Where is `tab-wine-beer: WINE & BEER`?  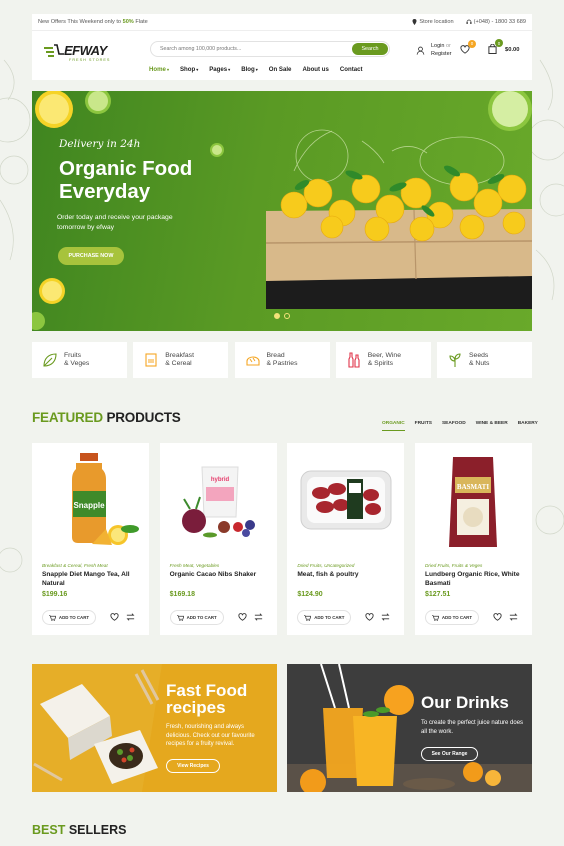
tab-wine-beer: WINE & BEER is located at coordinates (492, 426).